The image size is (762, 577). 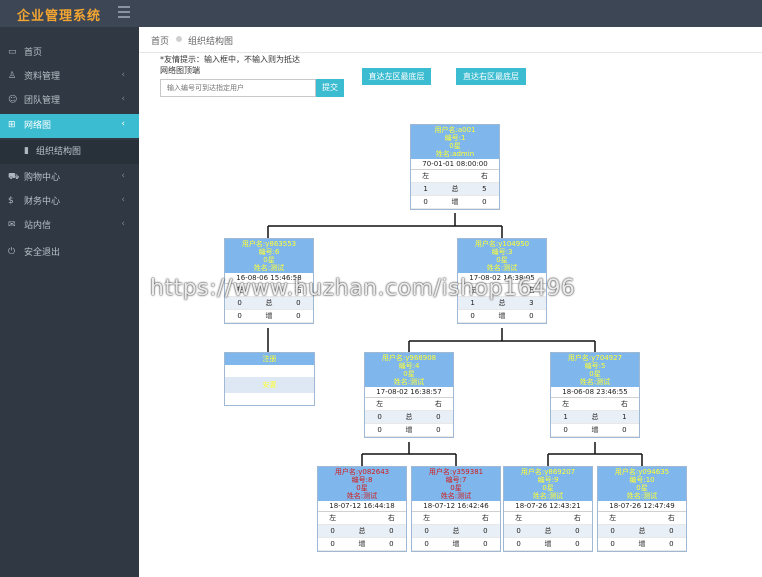 I want to click on empty-slot: 注册 安置, so click(x=269, y=379).